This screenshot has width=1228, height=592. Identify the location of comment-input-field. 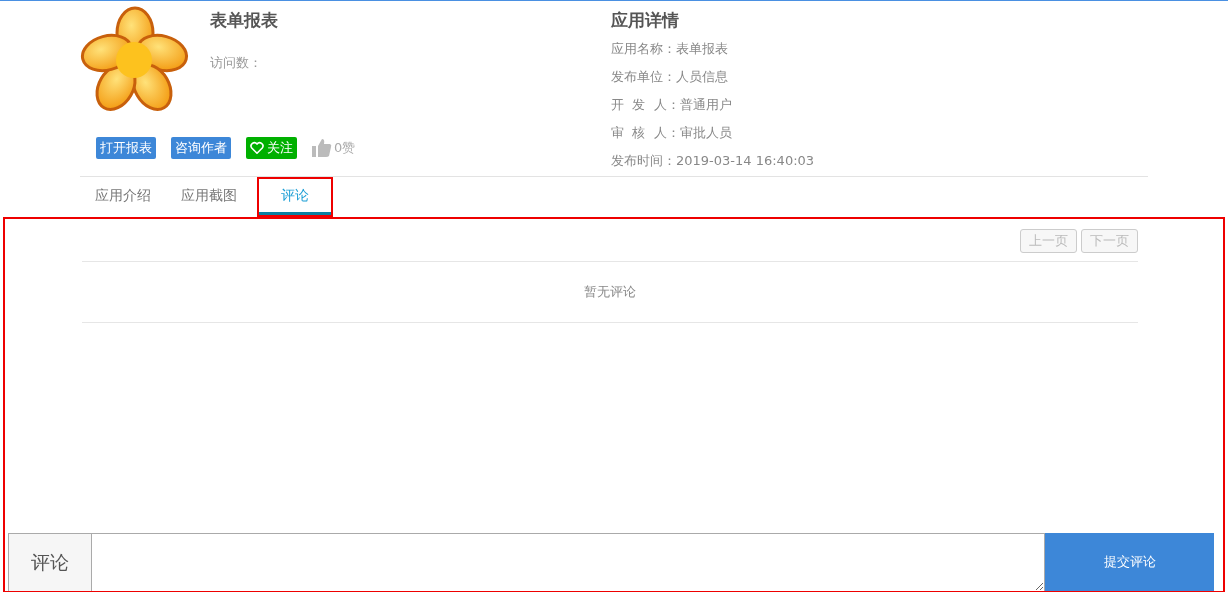
(568, 562).